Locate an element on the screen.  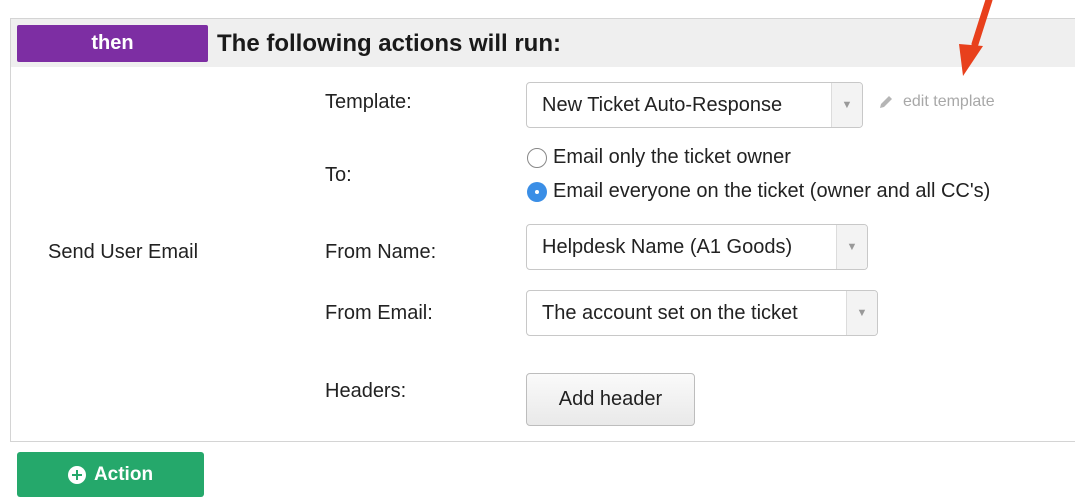
pencil-icon is located at coordinates (886, 102).